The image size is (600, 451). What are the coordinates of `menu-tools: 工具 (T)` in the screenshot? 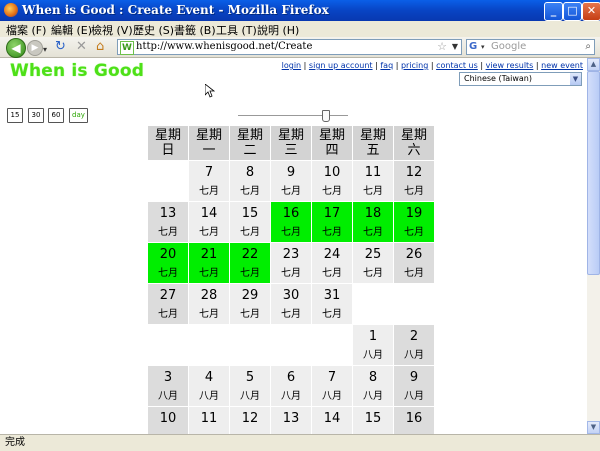 It's located at (236, 30).